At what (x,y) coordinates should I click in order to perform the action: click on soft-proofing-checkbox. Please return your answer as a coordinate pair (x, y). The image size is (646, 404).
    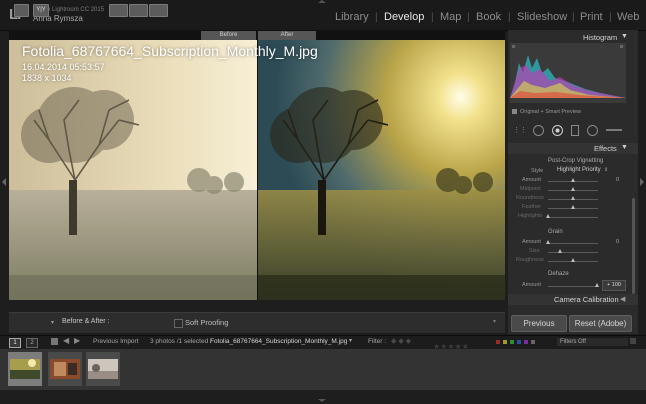
    Looking at the image, I should click on (178, 323).